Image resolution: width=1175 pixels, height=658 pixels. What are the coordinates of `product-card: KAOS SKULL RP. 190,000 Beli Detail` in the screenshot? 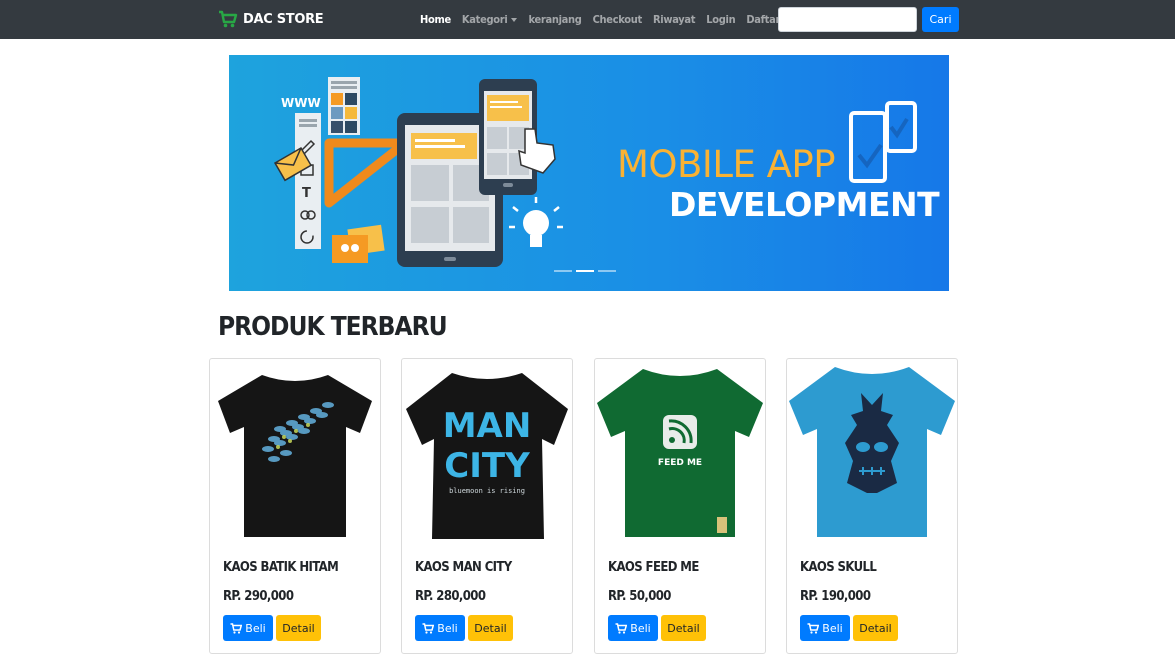 It's located at (872, 506).